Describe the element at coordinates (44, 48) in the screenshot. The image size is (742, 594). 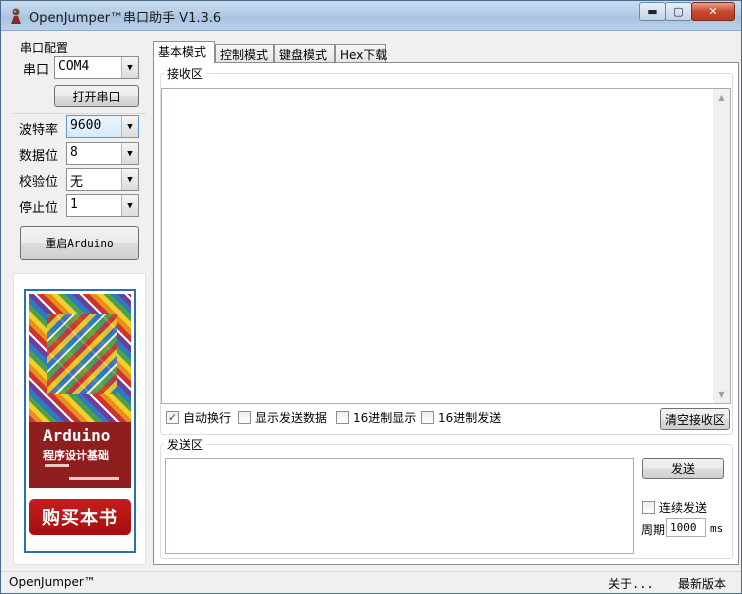
I see `serial-config-title: 串口配置` at that location.